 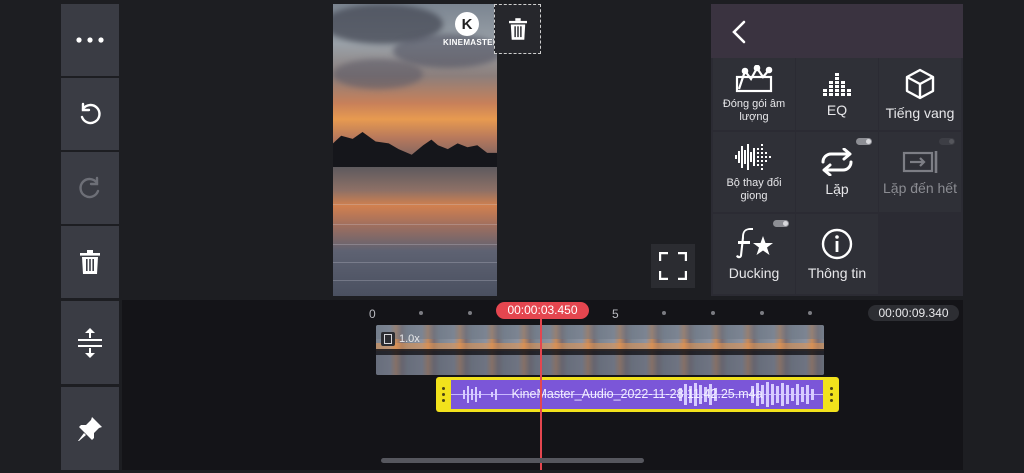 What do you see at coordinates (754, 243) in the screenshot?
I see `ducking-icon` at bounding box center [754, 243].